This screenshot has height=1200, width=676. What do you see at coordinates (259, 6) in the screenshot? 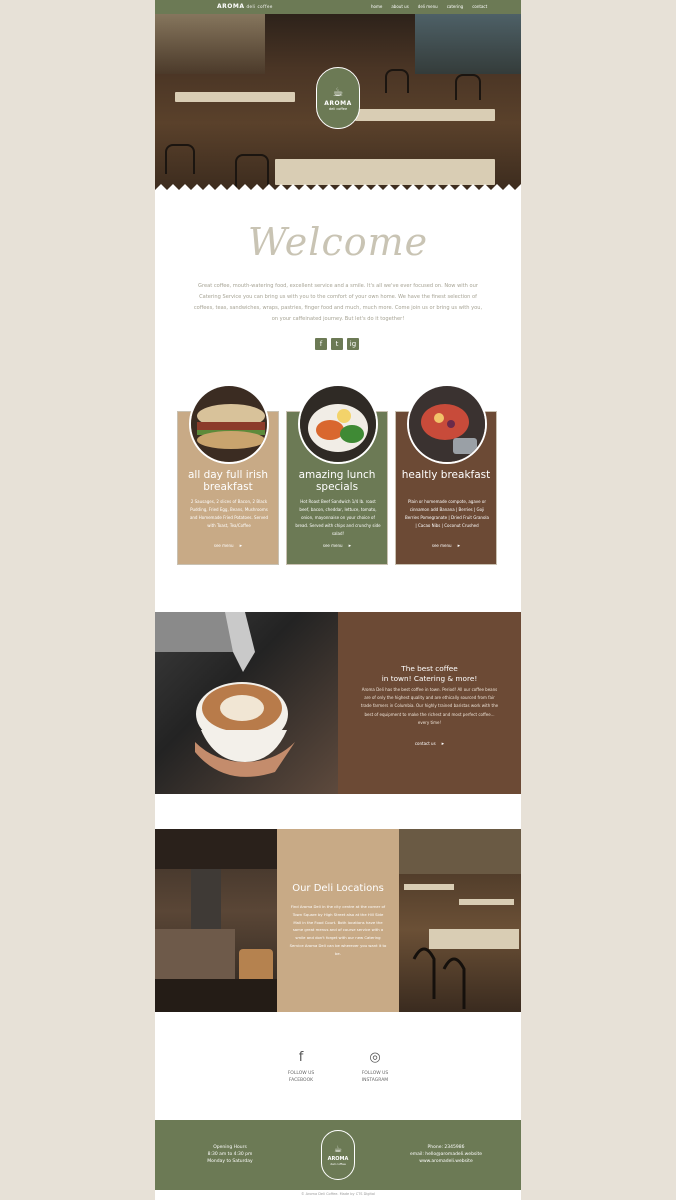
I see `brand-sub: deli coffee` at bounding box center [259, 6].